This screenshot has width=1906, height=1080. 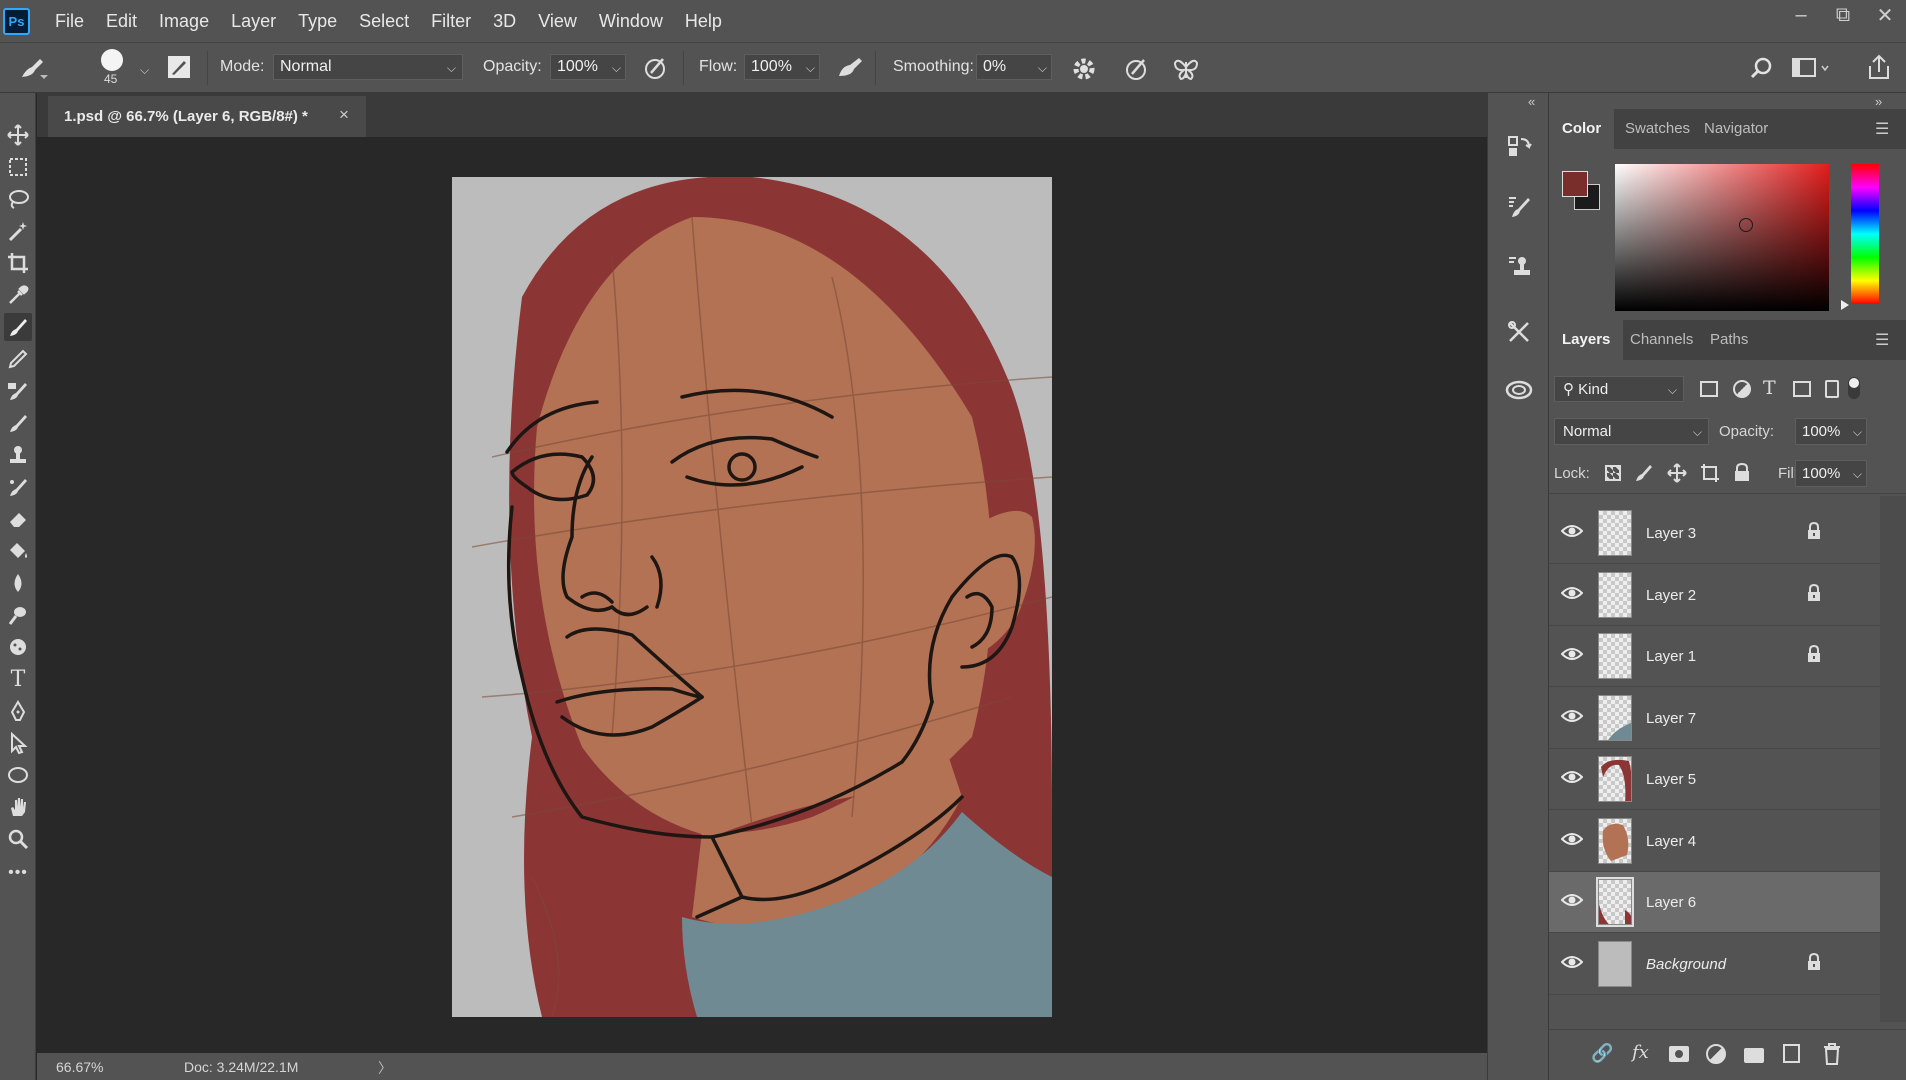 I want to click on crop-tool-icon, so click(x=18, y=263).